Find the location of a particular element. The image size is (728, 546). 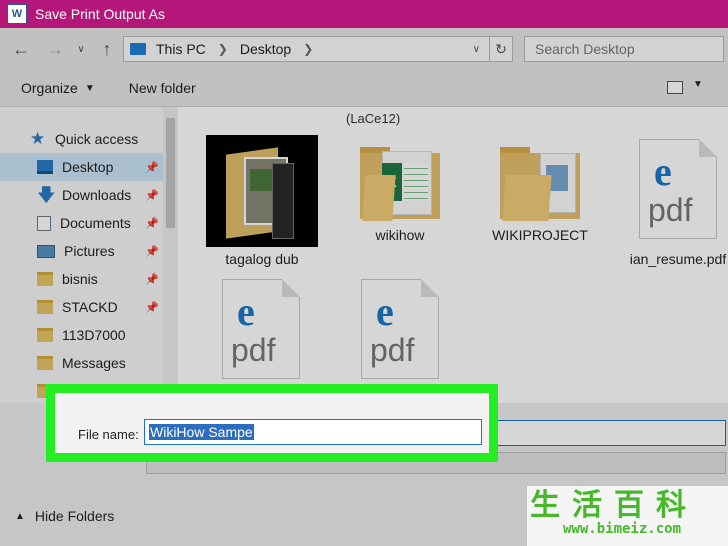

sidebar-item-bisnis: bisnis 📌 is located at coordinates (81, 279).